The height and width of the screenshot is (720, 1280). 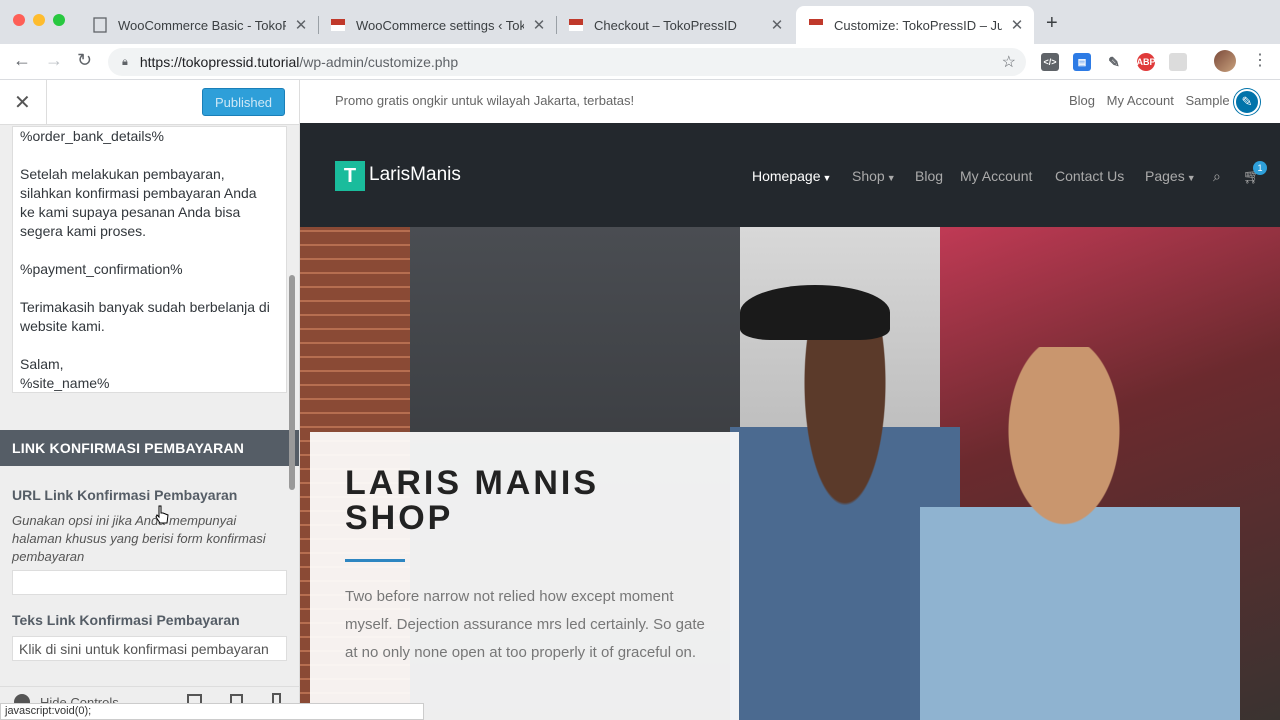 What do you see at coordinates (868, 176) in the screenshot?
I see `nav-label: Shop` at bounding box center [868, 176].